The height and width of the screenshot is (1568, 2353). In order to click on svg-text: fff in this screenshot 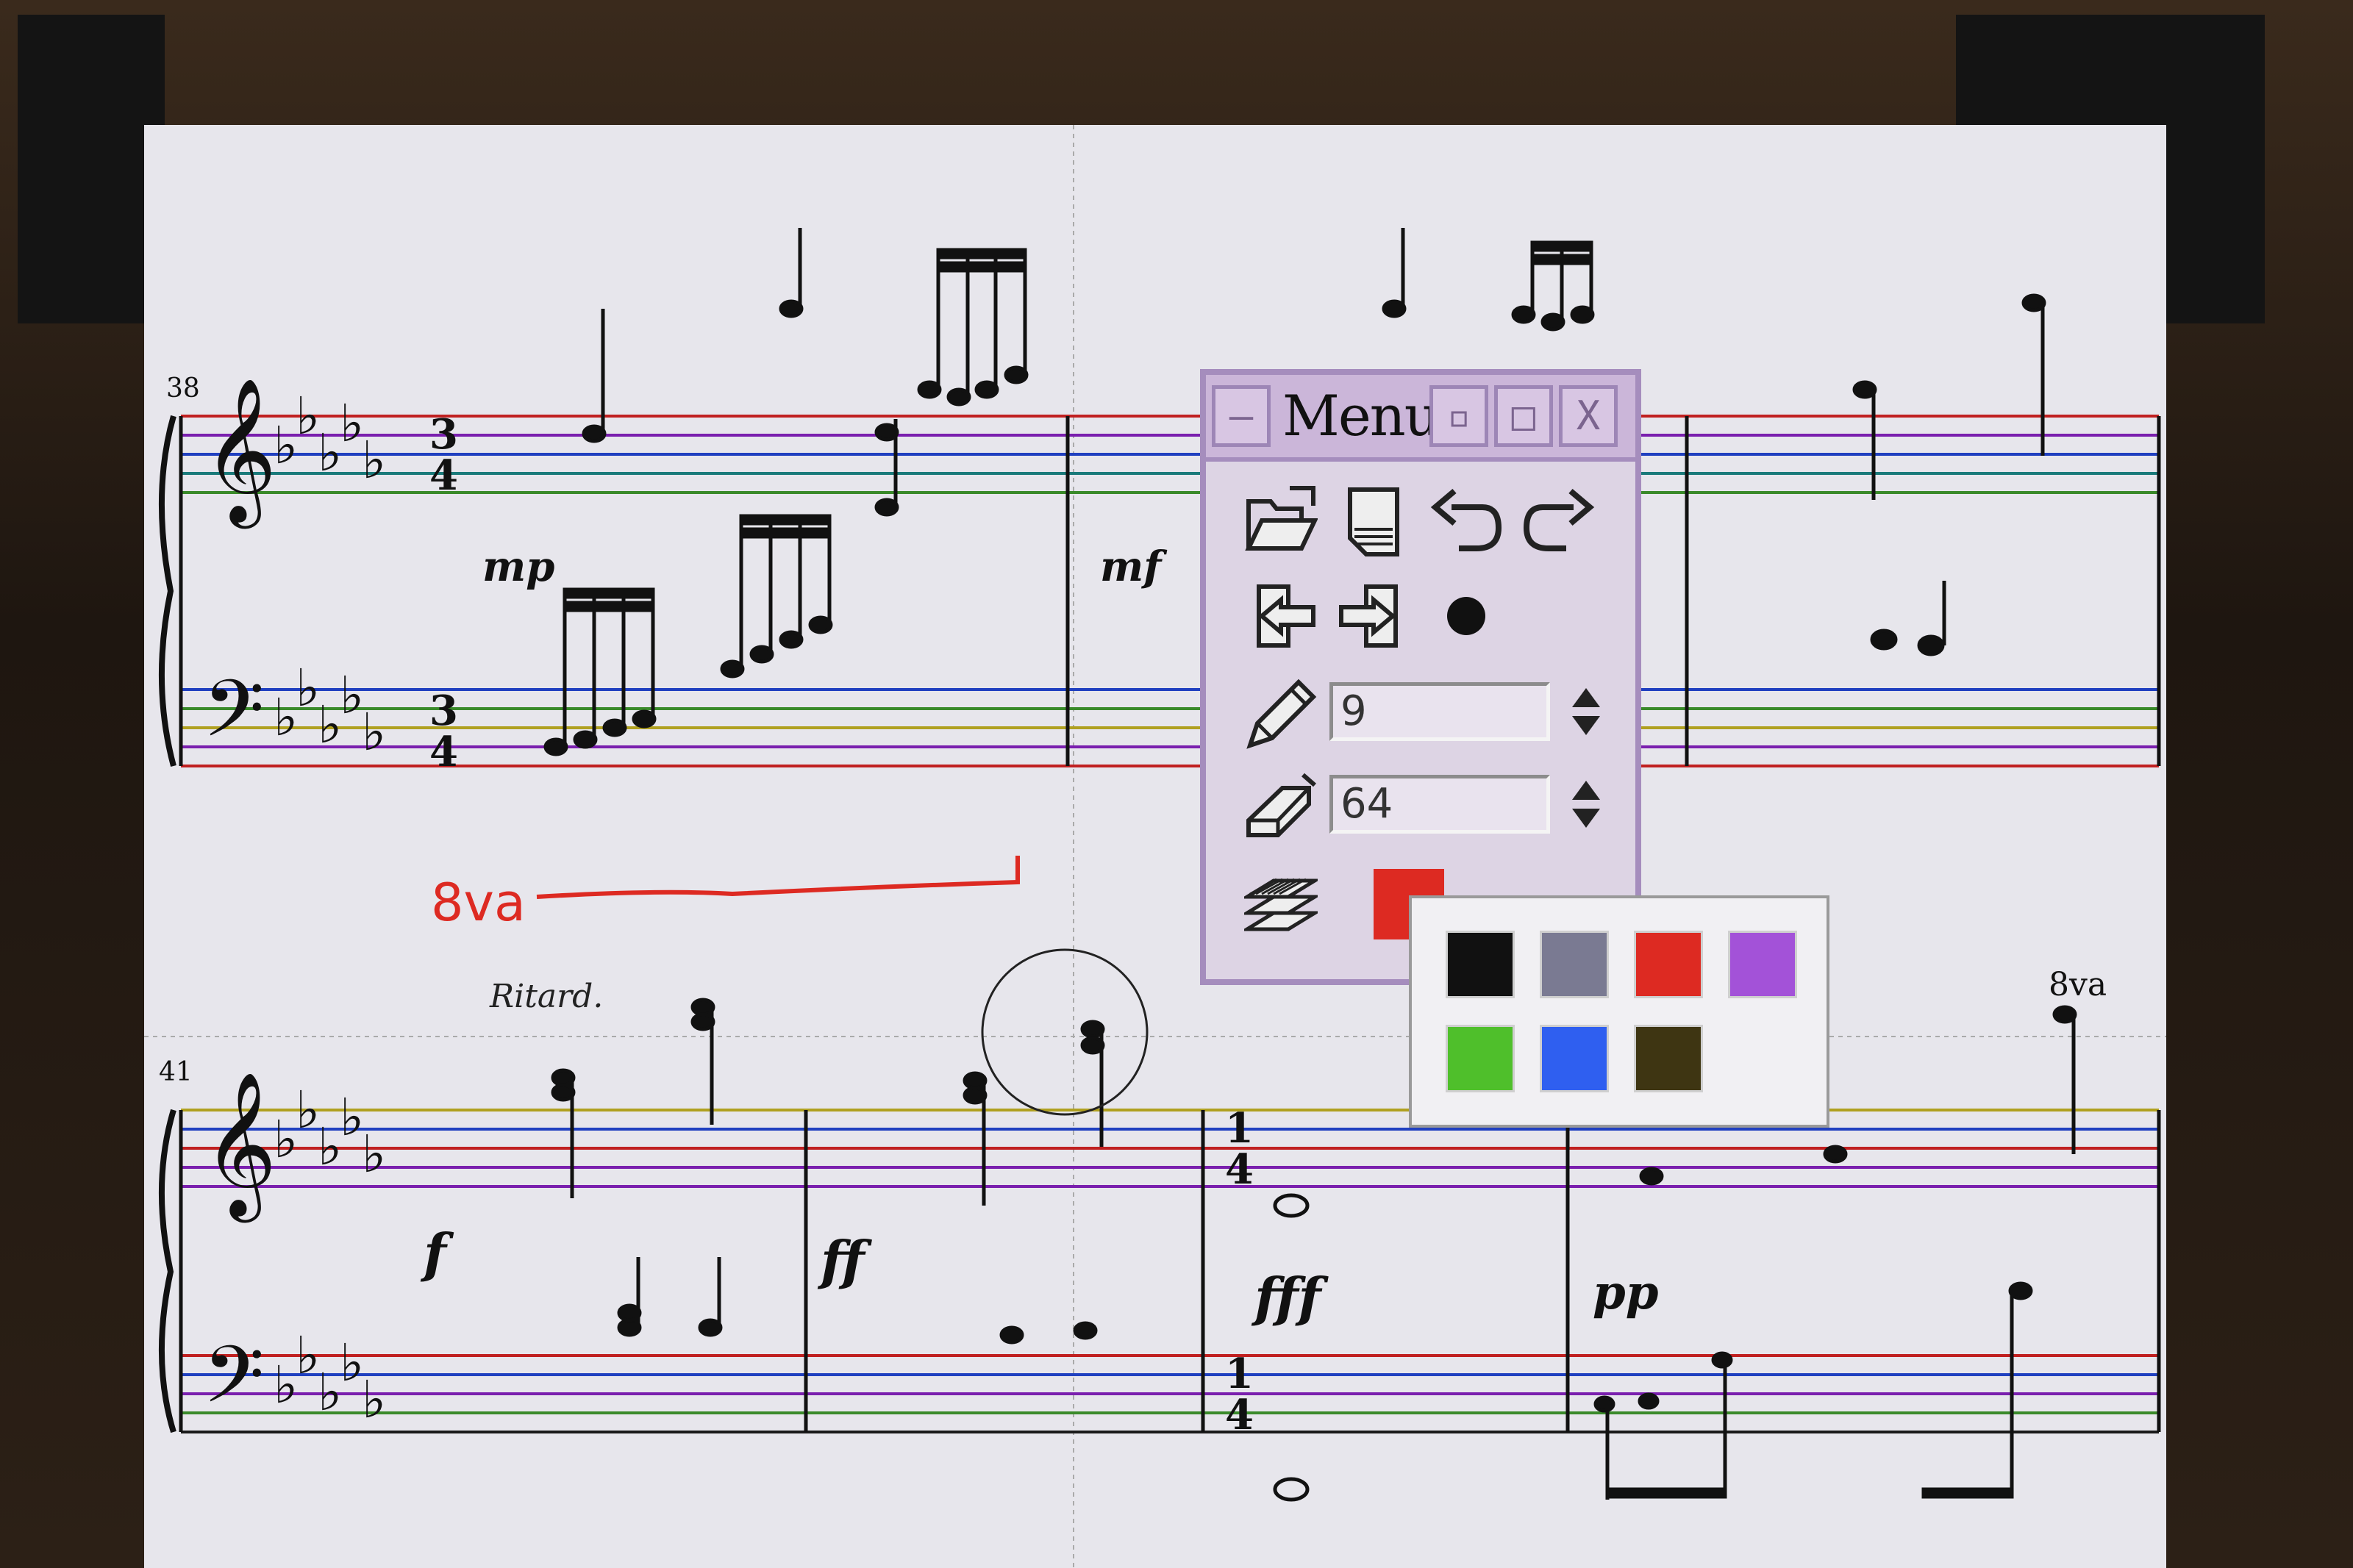, I will do `click(1290, 1297)`.